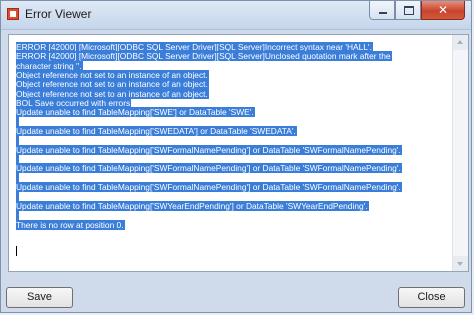 Image resolution: width=474 pixels, height=315 pixels. I want to click on vertical-scrollbar, so click(460, 153).